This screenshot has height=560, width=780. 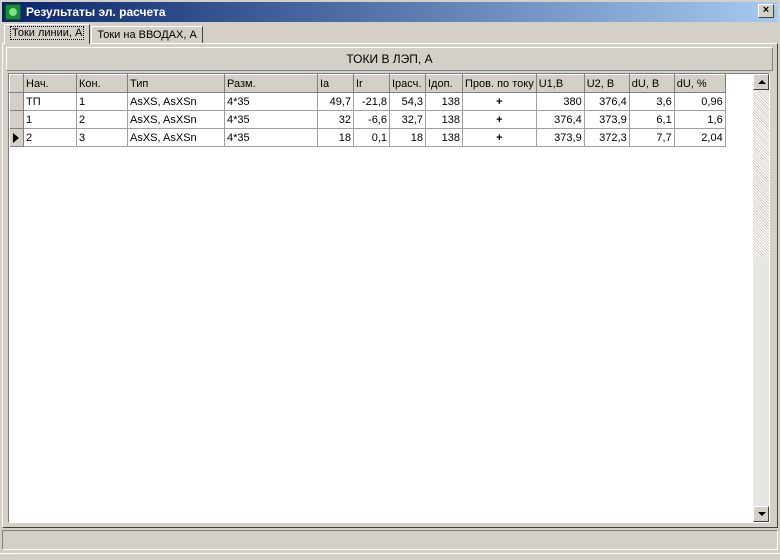 I want to click on taskbar-edge, so click(x=390, y=556).